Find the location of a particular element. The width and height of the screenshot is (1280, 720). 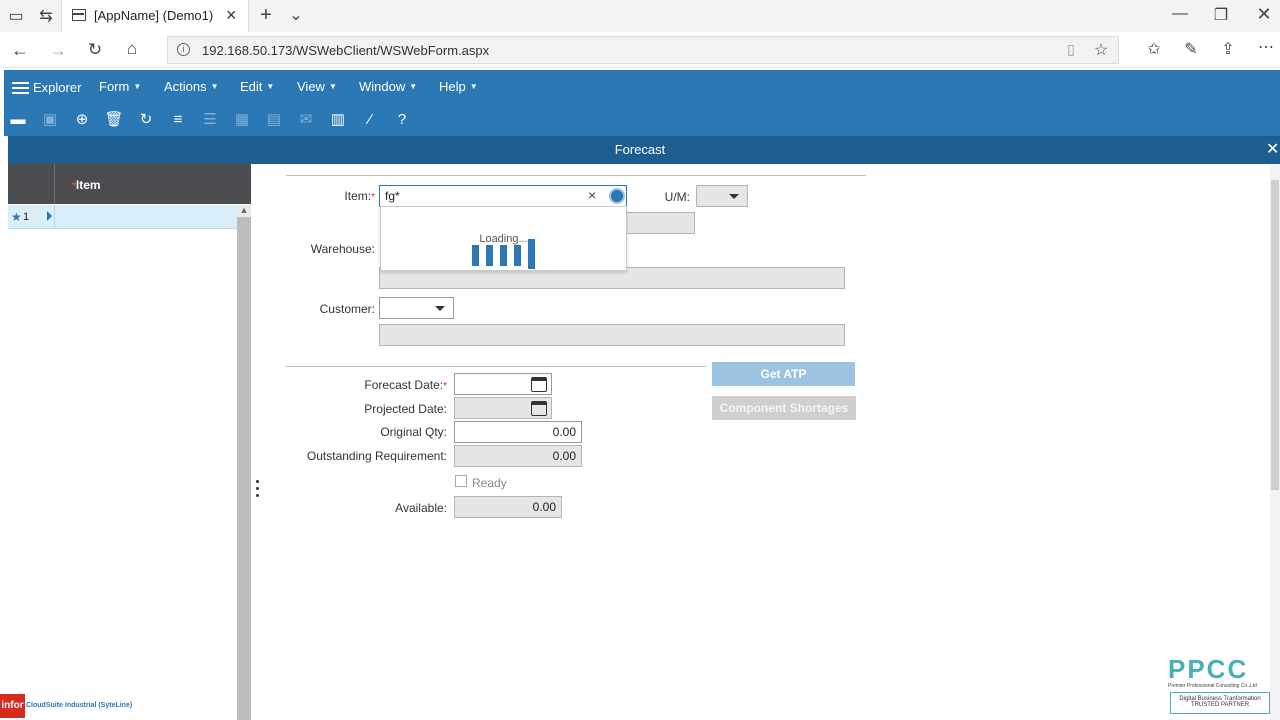

grid-scrollbar is located at coordinates (244, 462).